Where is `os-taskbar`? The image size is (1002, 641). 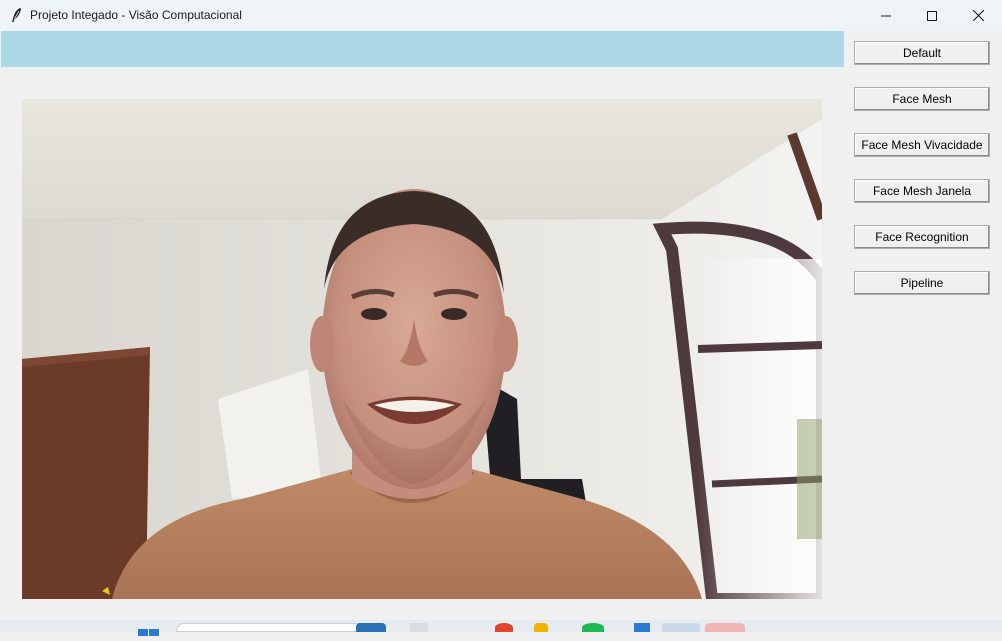
os-taskbar is located at coordinates (501, 628).